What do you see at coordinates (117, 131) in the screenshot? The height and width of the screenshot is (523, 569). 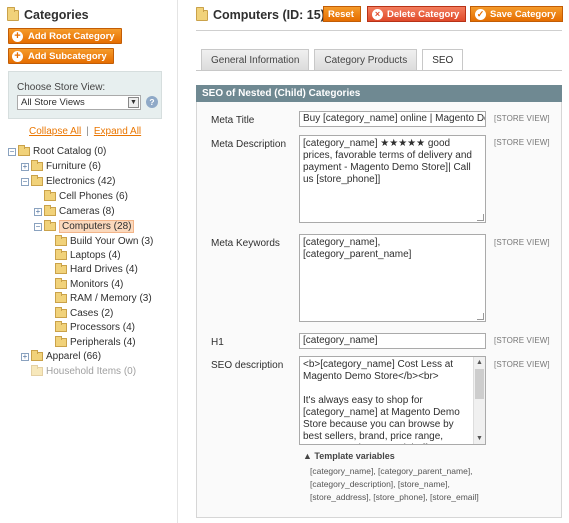 I see `expand-all-link: Expand All` at bounding box center [117, 131].